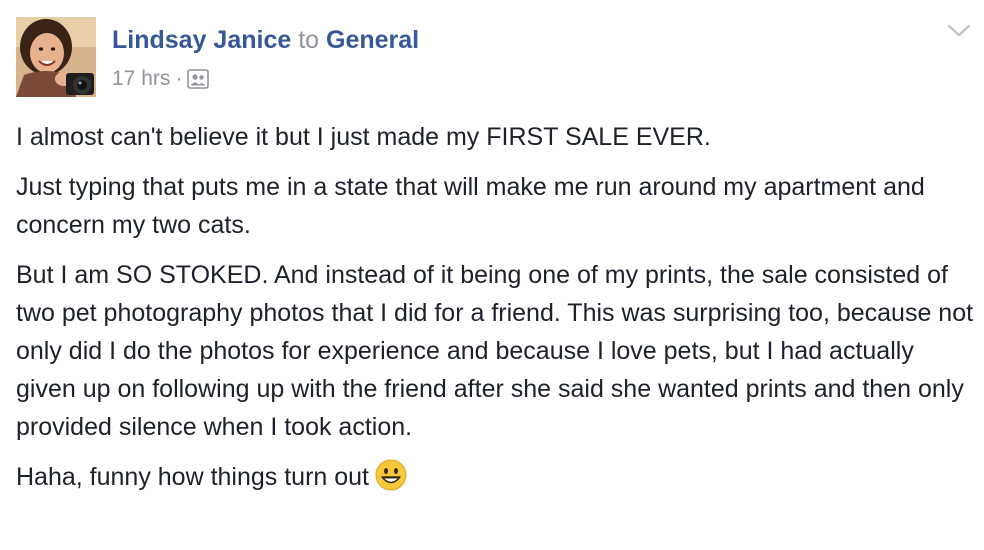 Image resolution: width=984 pixels, height=550 pixels. What do you see at coordinates (193, 477) in the screenshot?
I see `post-paragraph-text: Haha, funny how things turn out` at bounding box center [193, 477].